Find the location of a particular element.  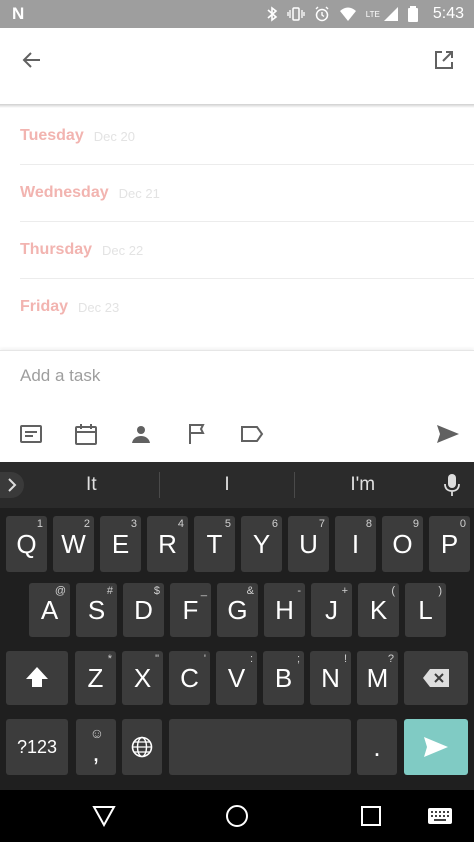

key-hint: ? is located at coordinates (390, 659).